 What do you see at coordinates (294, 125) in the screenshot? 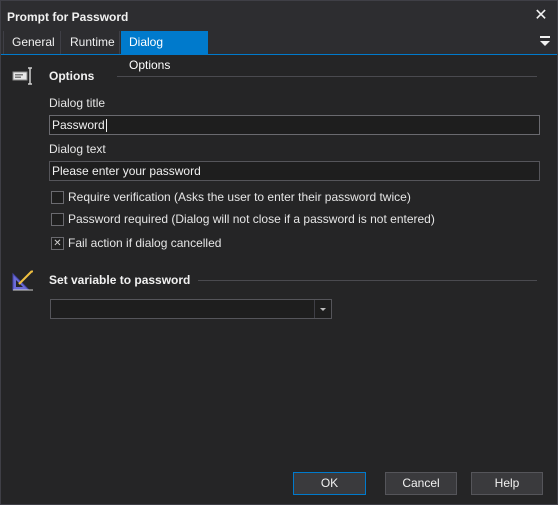
I see `dialog-title-input: Password` at bounding box center [294, 125].